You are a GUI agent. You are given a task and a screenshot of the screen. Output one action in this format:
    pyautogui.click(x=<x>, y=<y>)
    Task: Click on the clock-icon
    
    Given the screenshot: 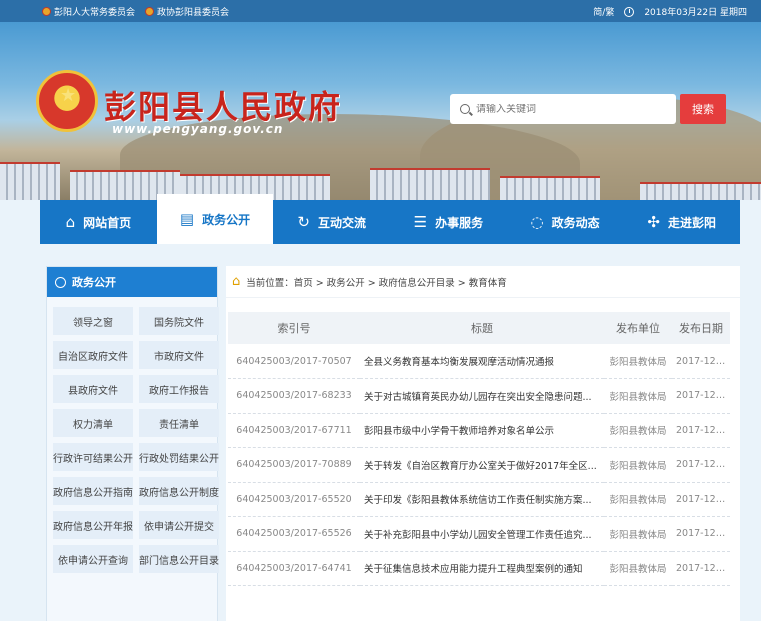 What is the action you would take?
    pyautogui.click(x=629, y=11)
    